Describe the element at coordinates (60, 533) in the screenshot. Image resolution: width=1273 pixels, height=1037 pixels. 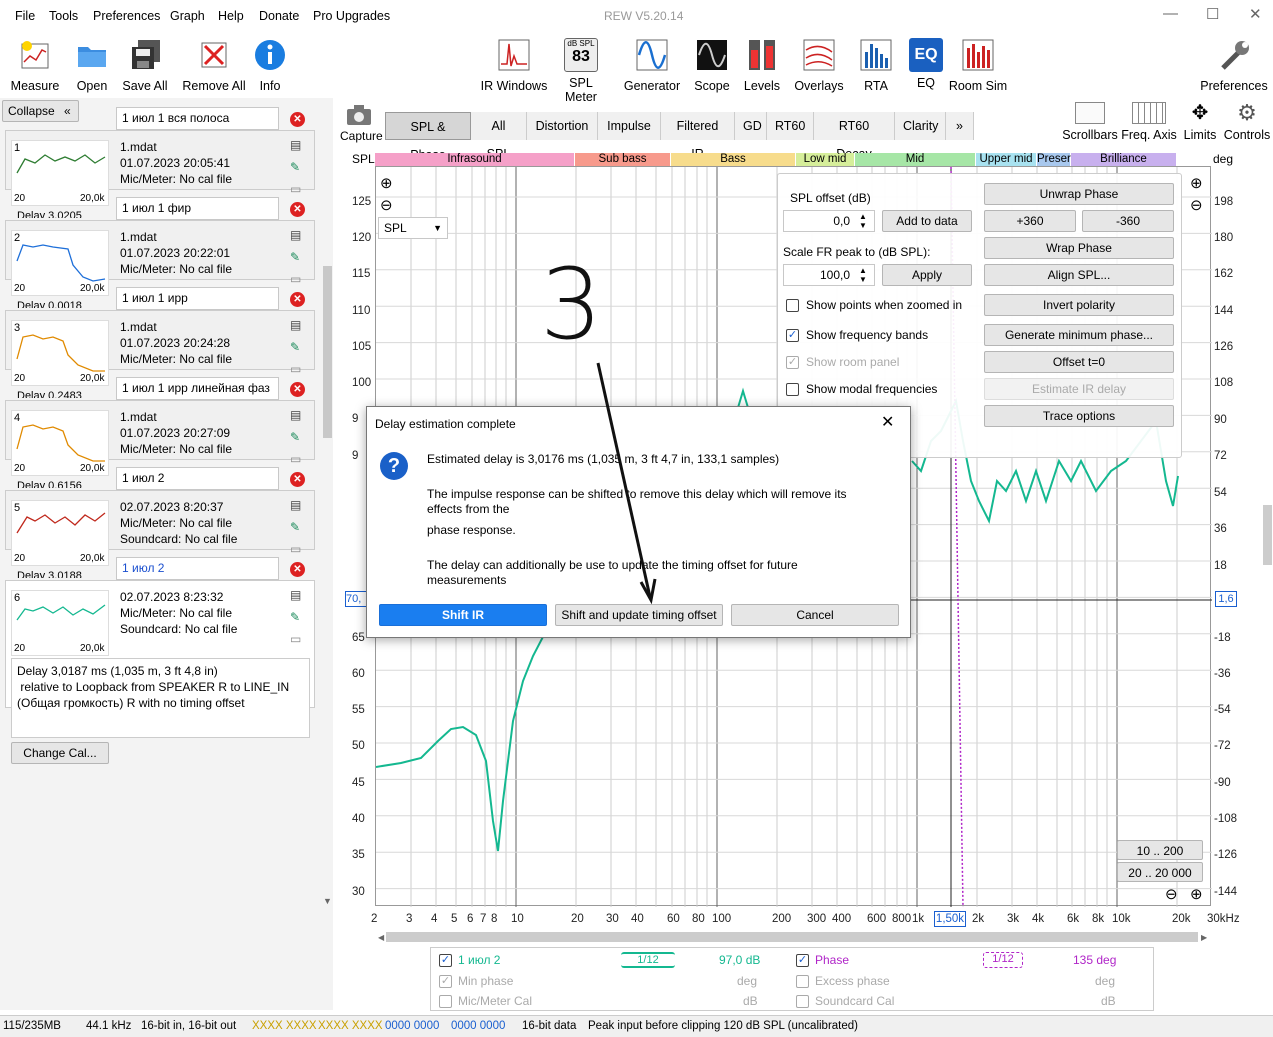
I see `measurement-thumbnail: 5 20 20,0k` at that location.